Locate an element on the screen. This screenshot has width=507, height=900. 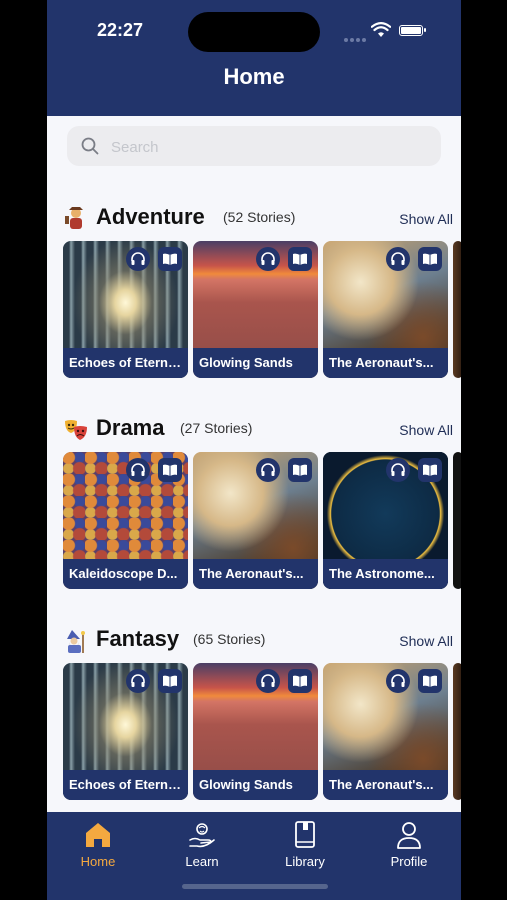
section-header: Adventure (52 Stories) Show All is located at coordinates (258, 217).